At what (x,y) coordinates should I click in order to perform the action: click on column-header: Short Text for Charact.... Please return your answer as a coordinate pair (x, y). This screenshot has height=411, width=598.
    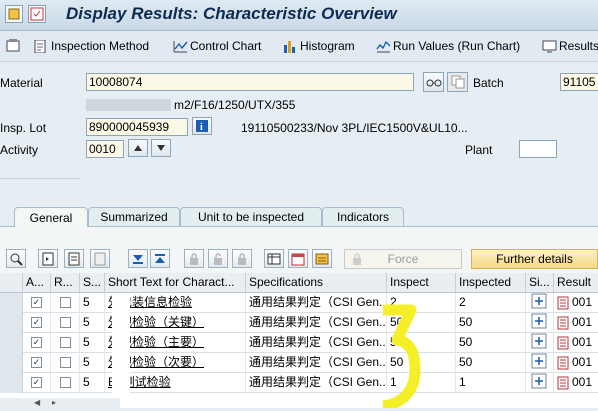
    Looking at the image, I should click on (175, 283).